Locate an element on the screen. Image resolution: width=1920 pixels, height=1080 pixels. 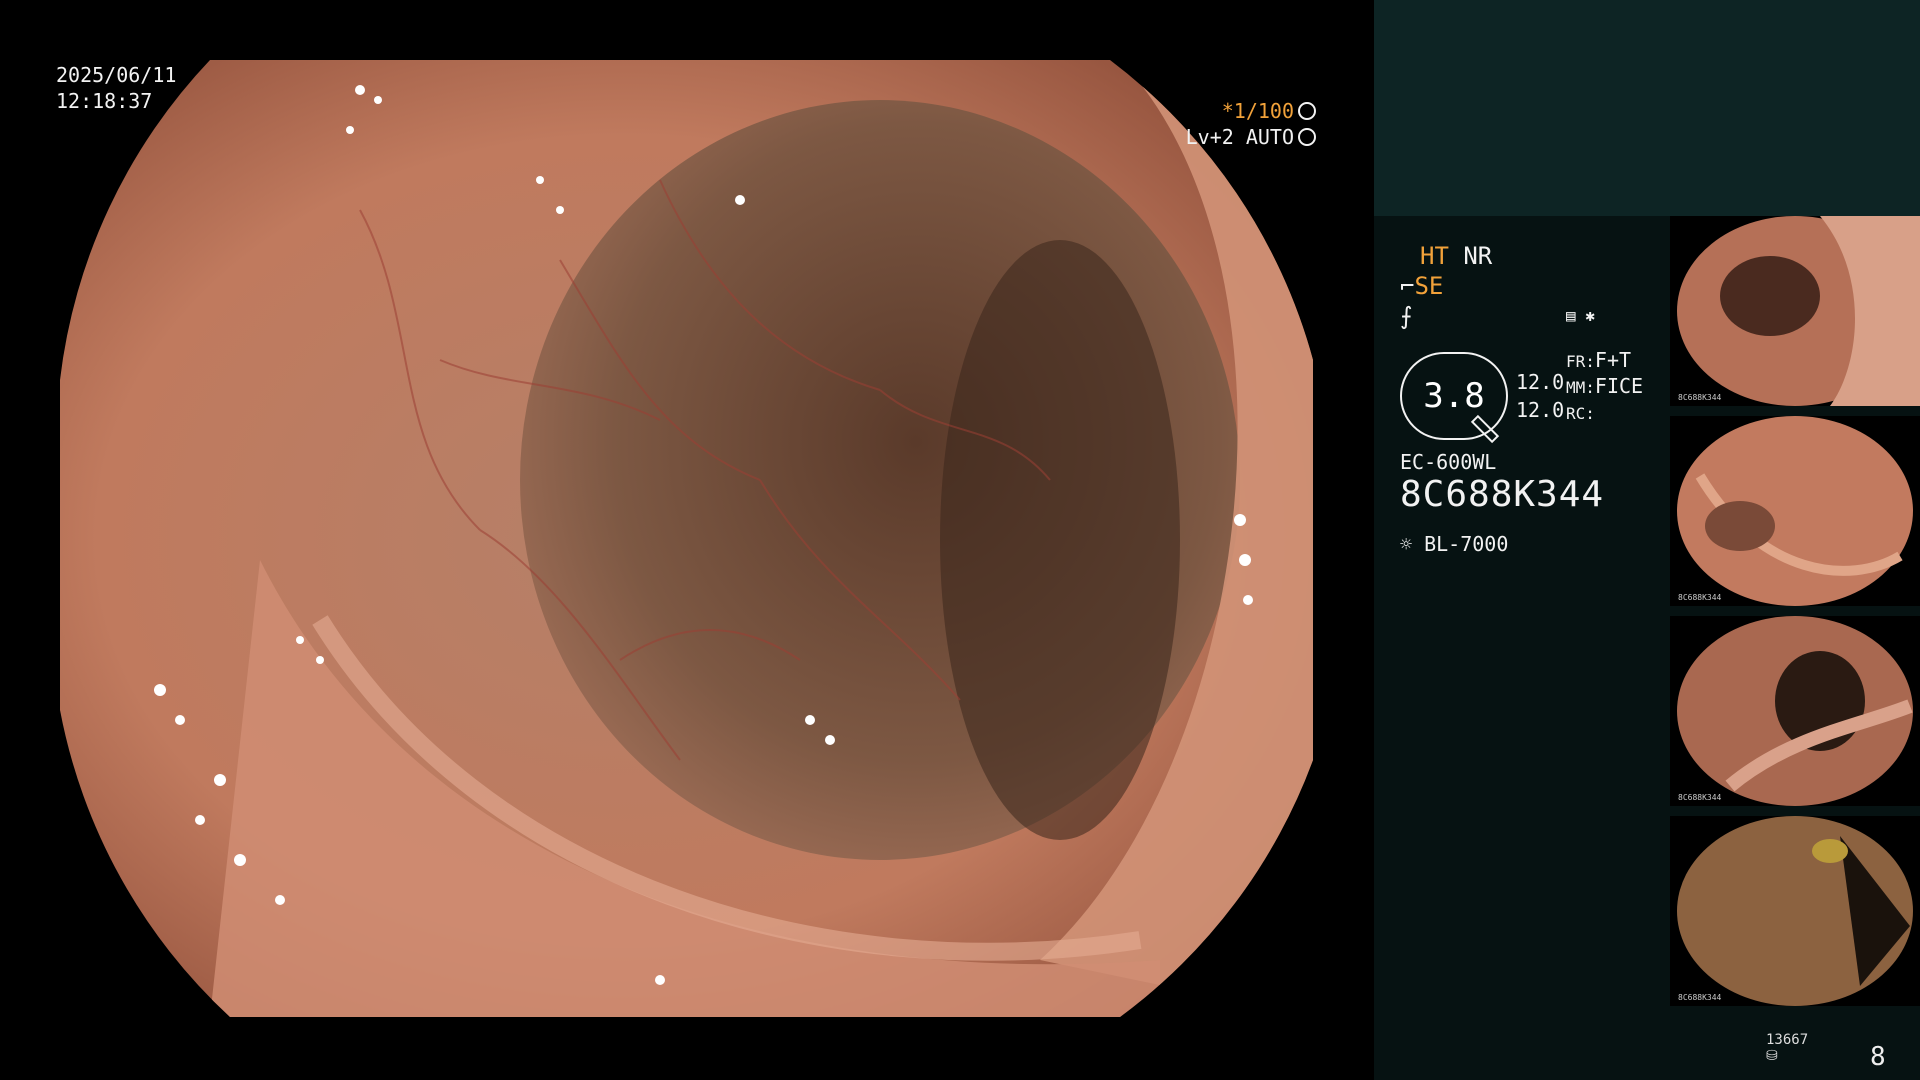
capture-count: 8 is located at coordinates (1878, 1057).